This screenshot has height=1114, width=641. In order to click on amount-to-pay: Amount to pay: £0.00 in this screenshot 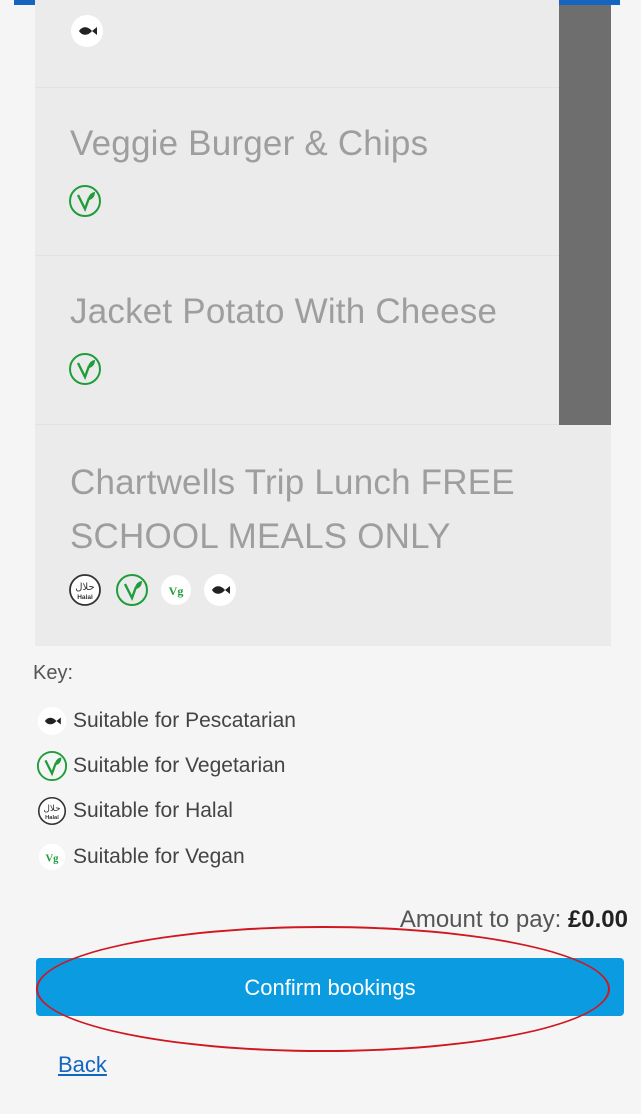, I will do `click(514, 920)`.